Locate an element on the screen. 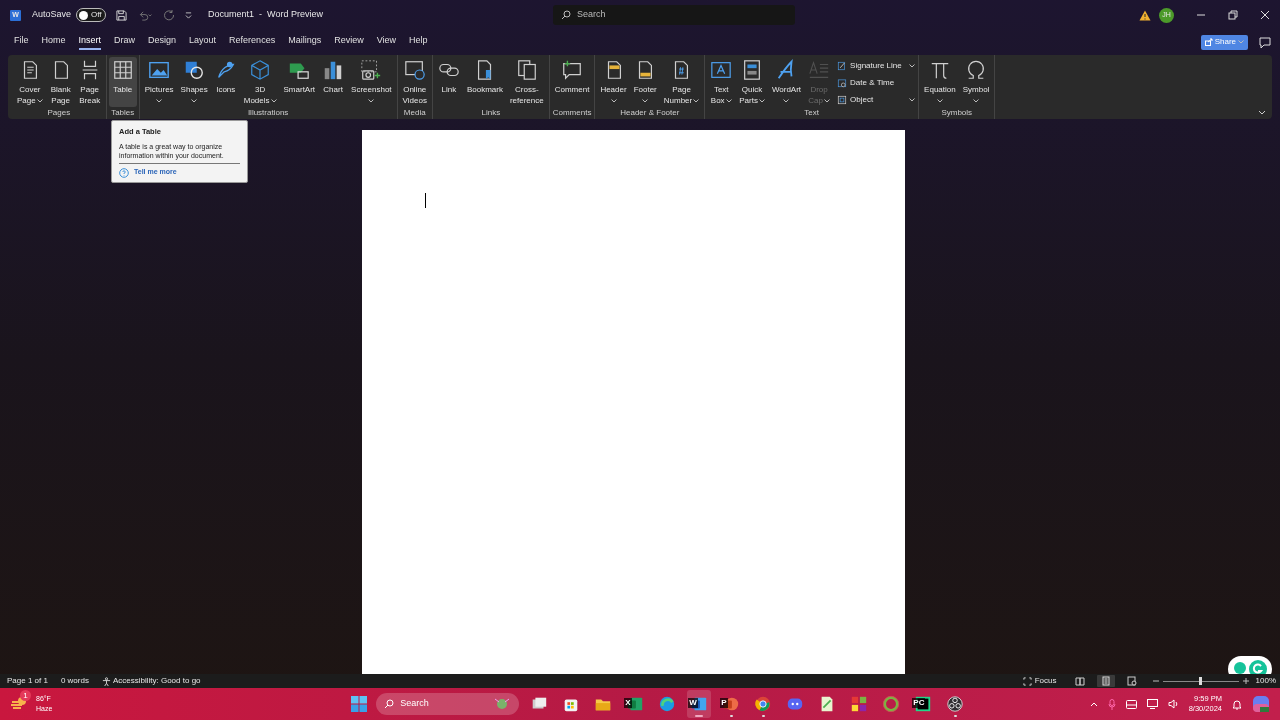 Image resolution: width=1280 pixels, height=720 pixels. menu-tab: Design is located at coordinates (162, 42).